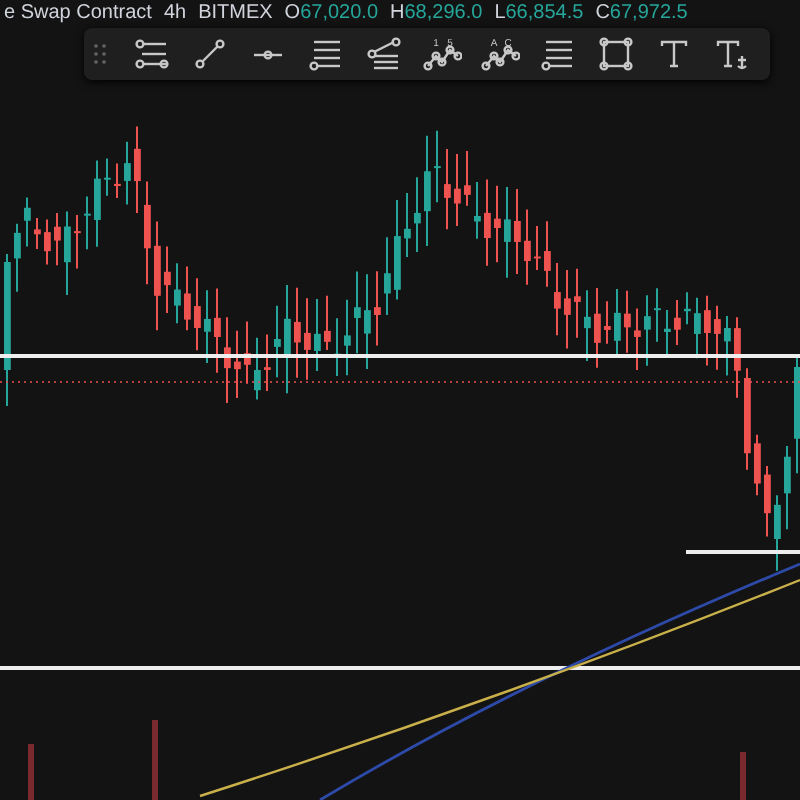  Describe the element at coordinates (383, 54) in the screenshot. I see `fib-fan-icon` at that location.